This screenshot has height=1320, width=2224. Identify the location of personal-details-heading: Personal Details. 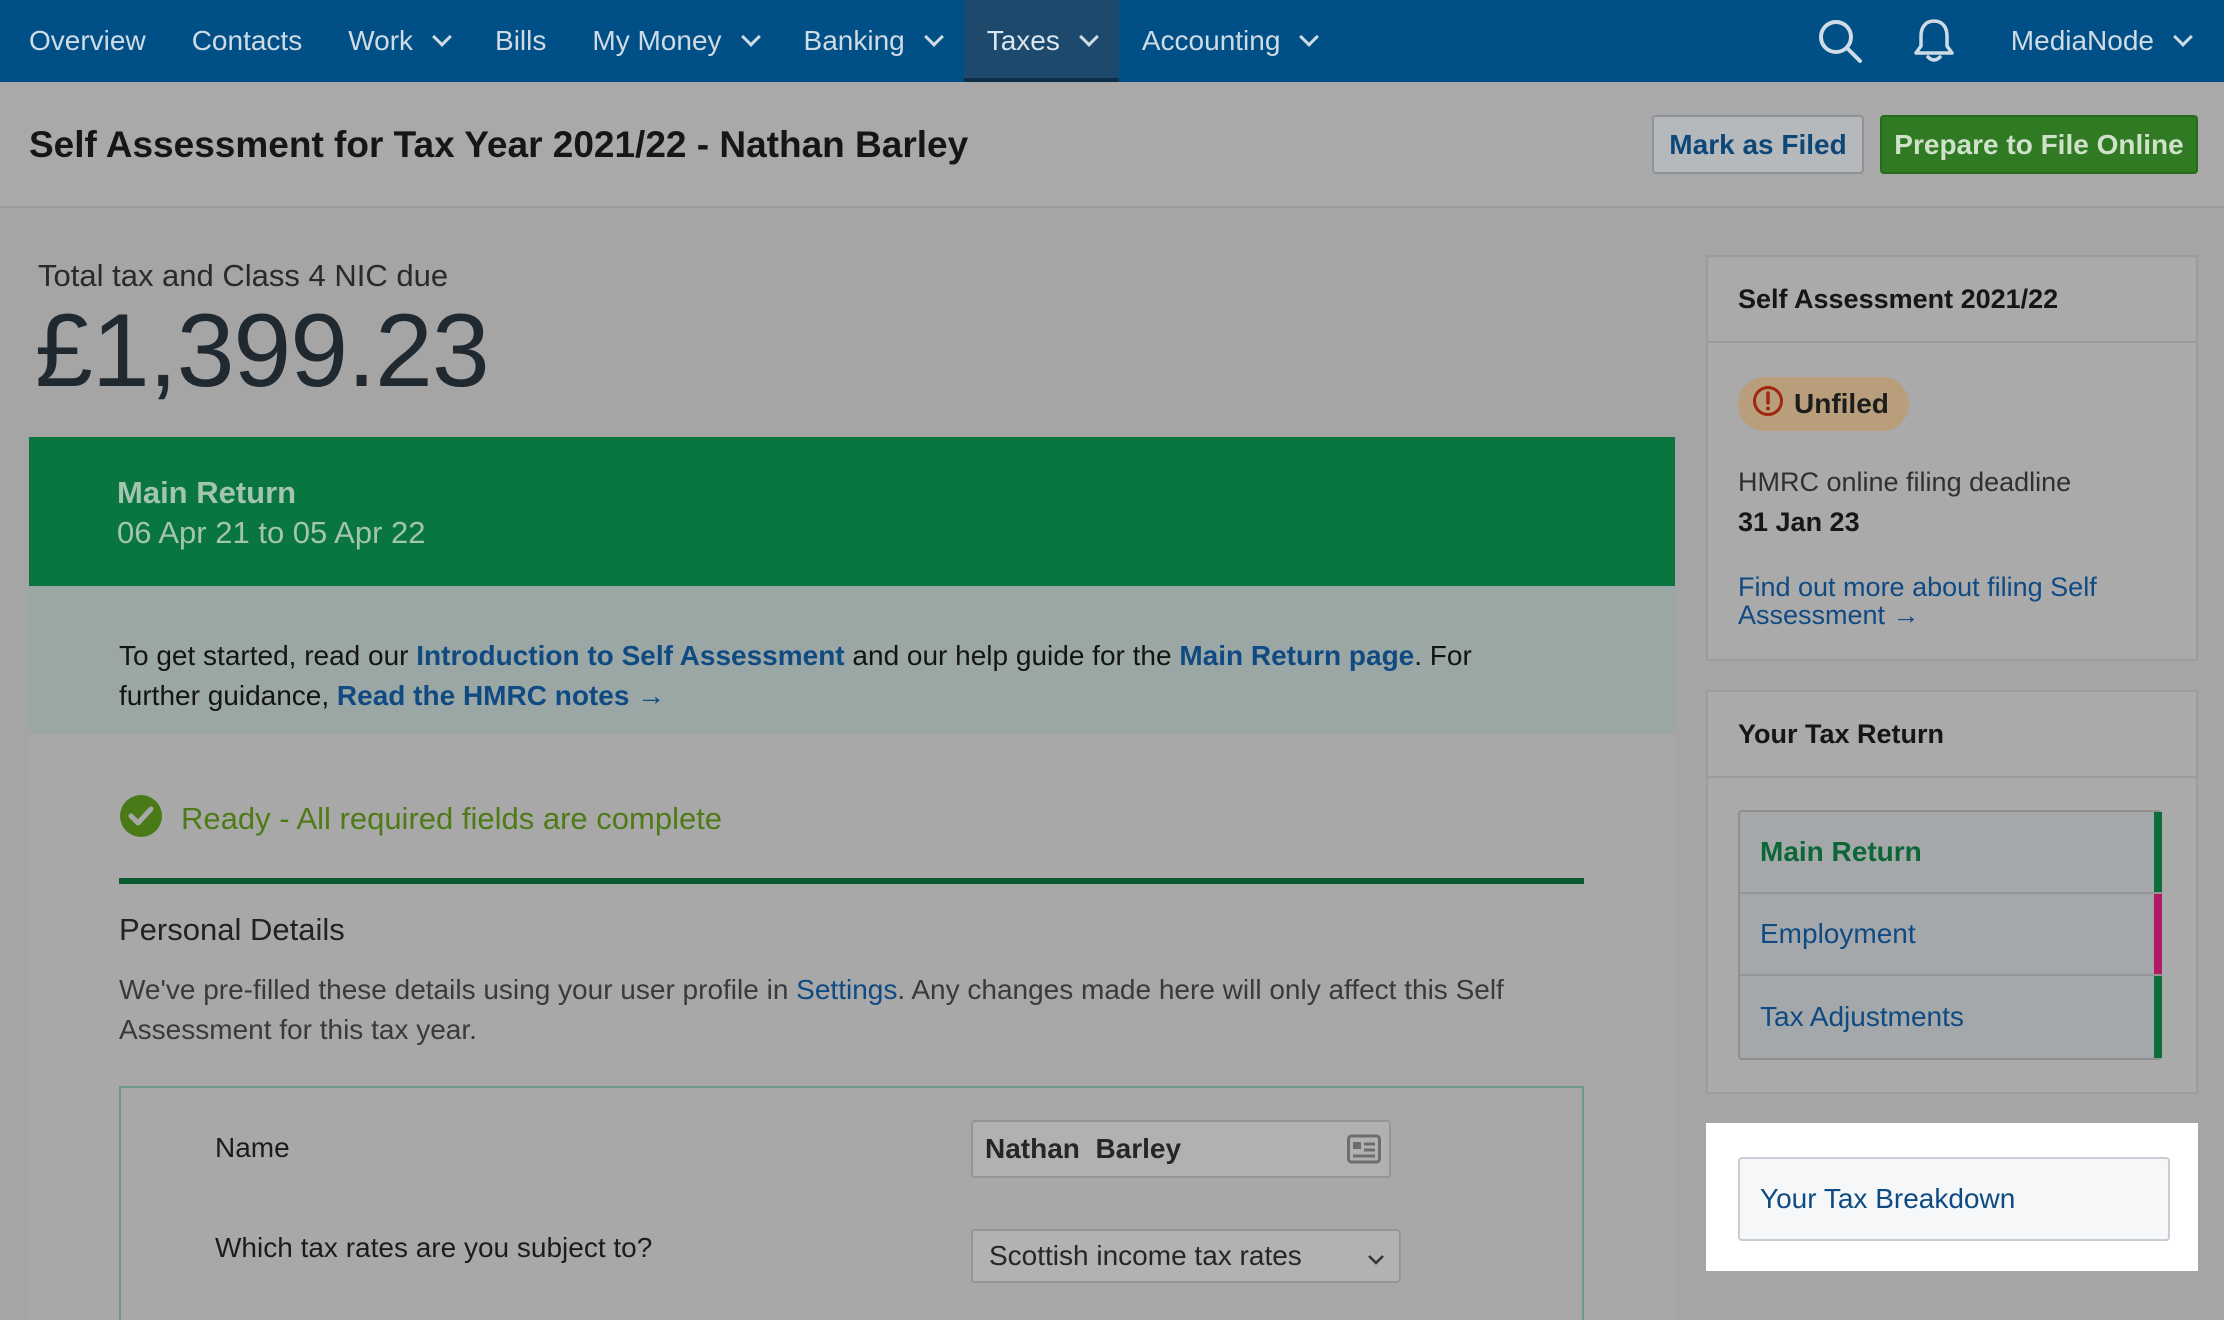
(232, 929).